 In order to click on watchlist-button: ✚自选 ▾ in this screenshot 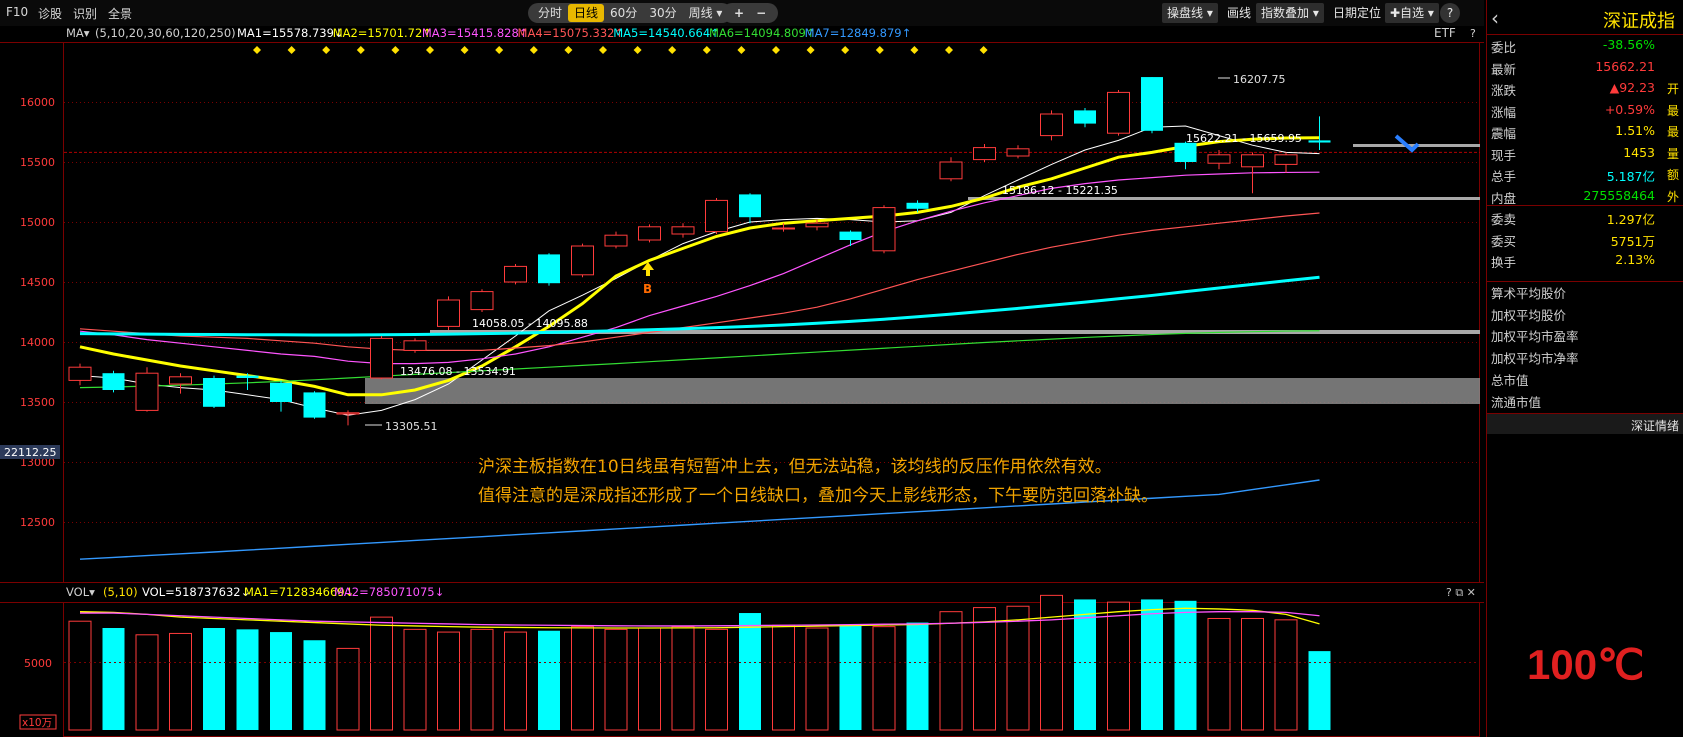, I will do `click(1412, 13)`.